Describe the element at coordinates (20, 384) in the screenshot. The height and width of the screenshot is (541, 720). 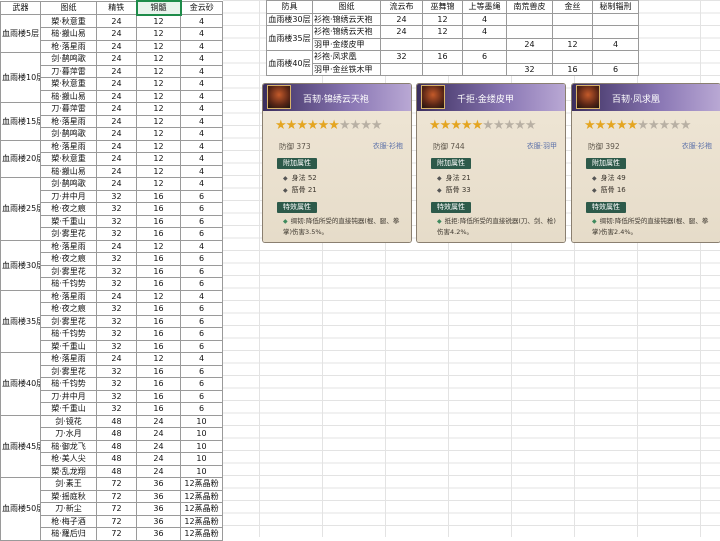
I see `floor-cell: 血雨楼40层` at that location.